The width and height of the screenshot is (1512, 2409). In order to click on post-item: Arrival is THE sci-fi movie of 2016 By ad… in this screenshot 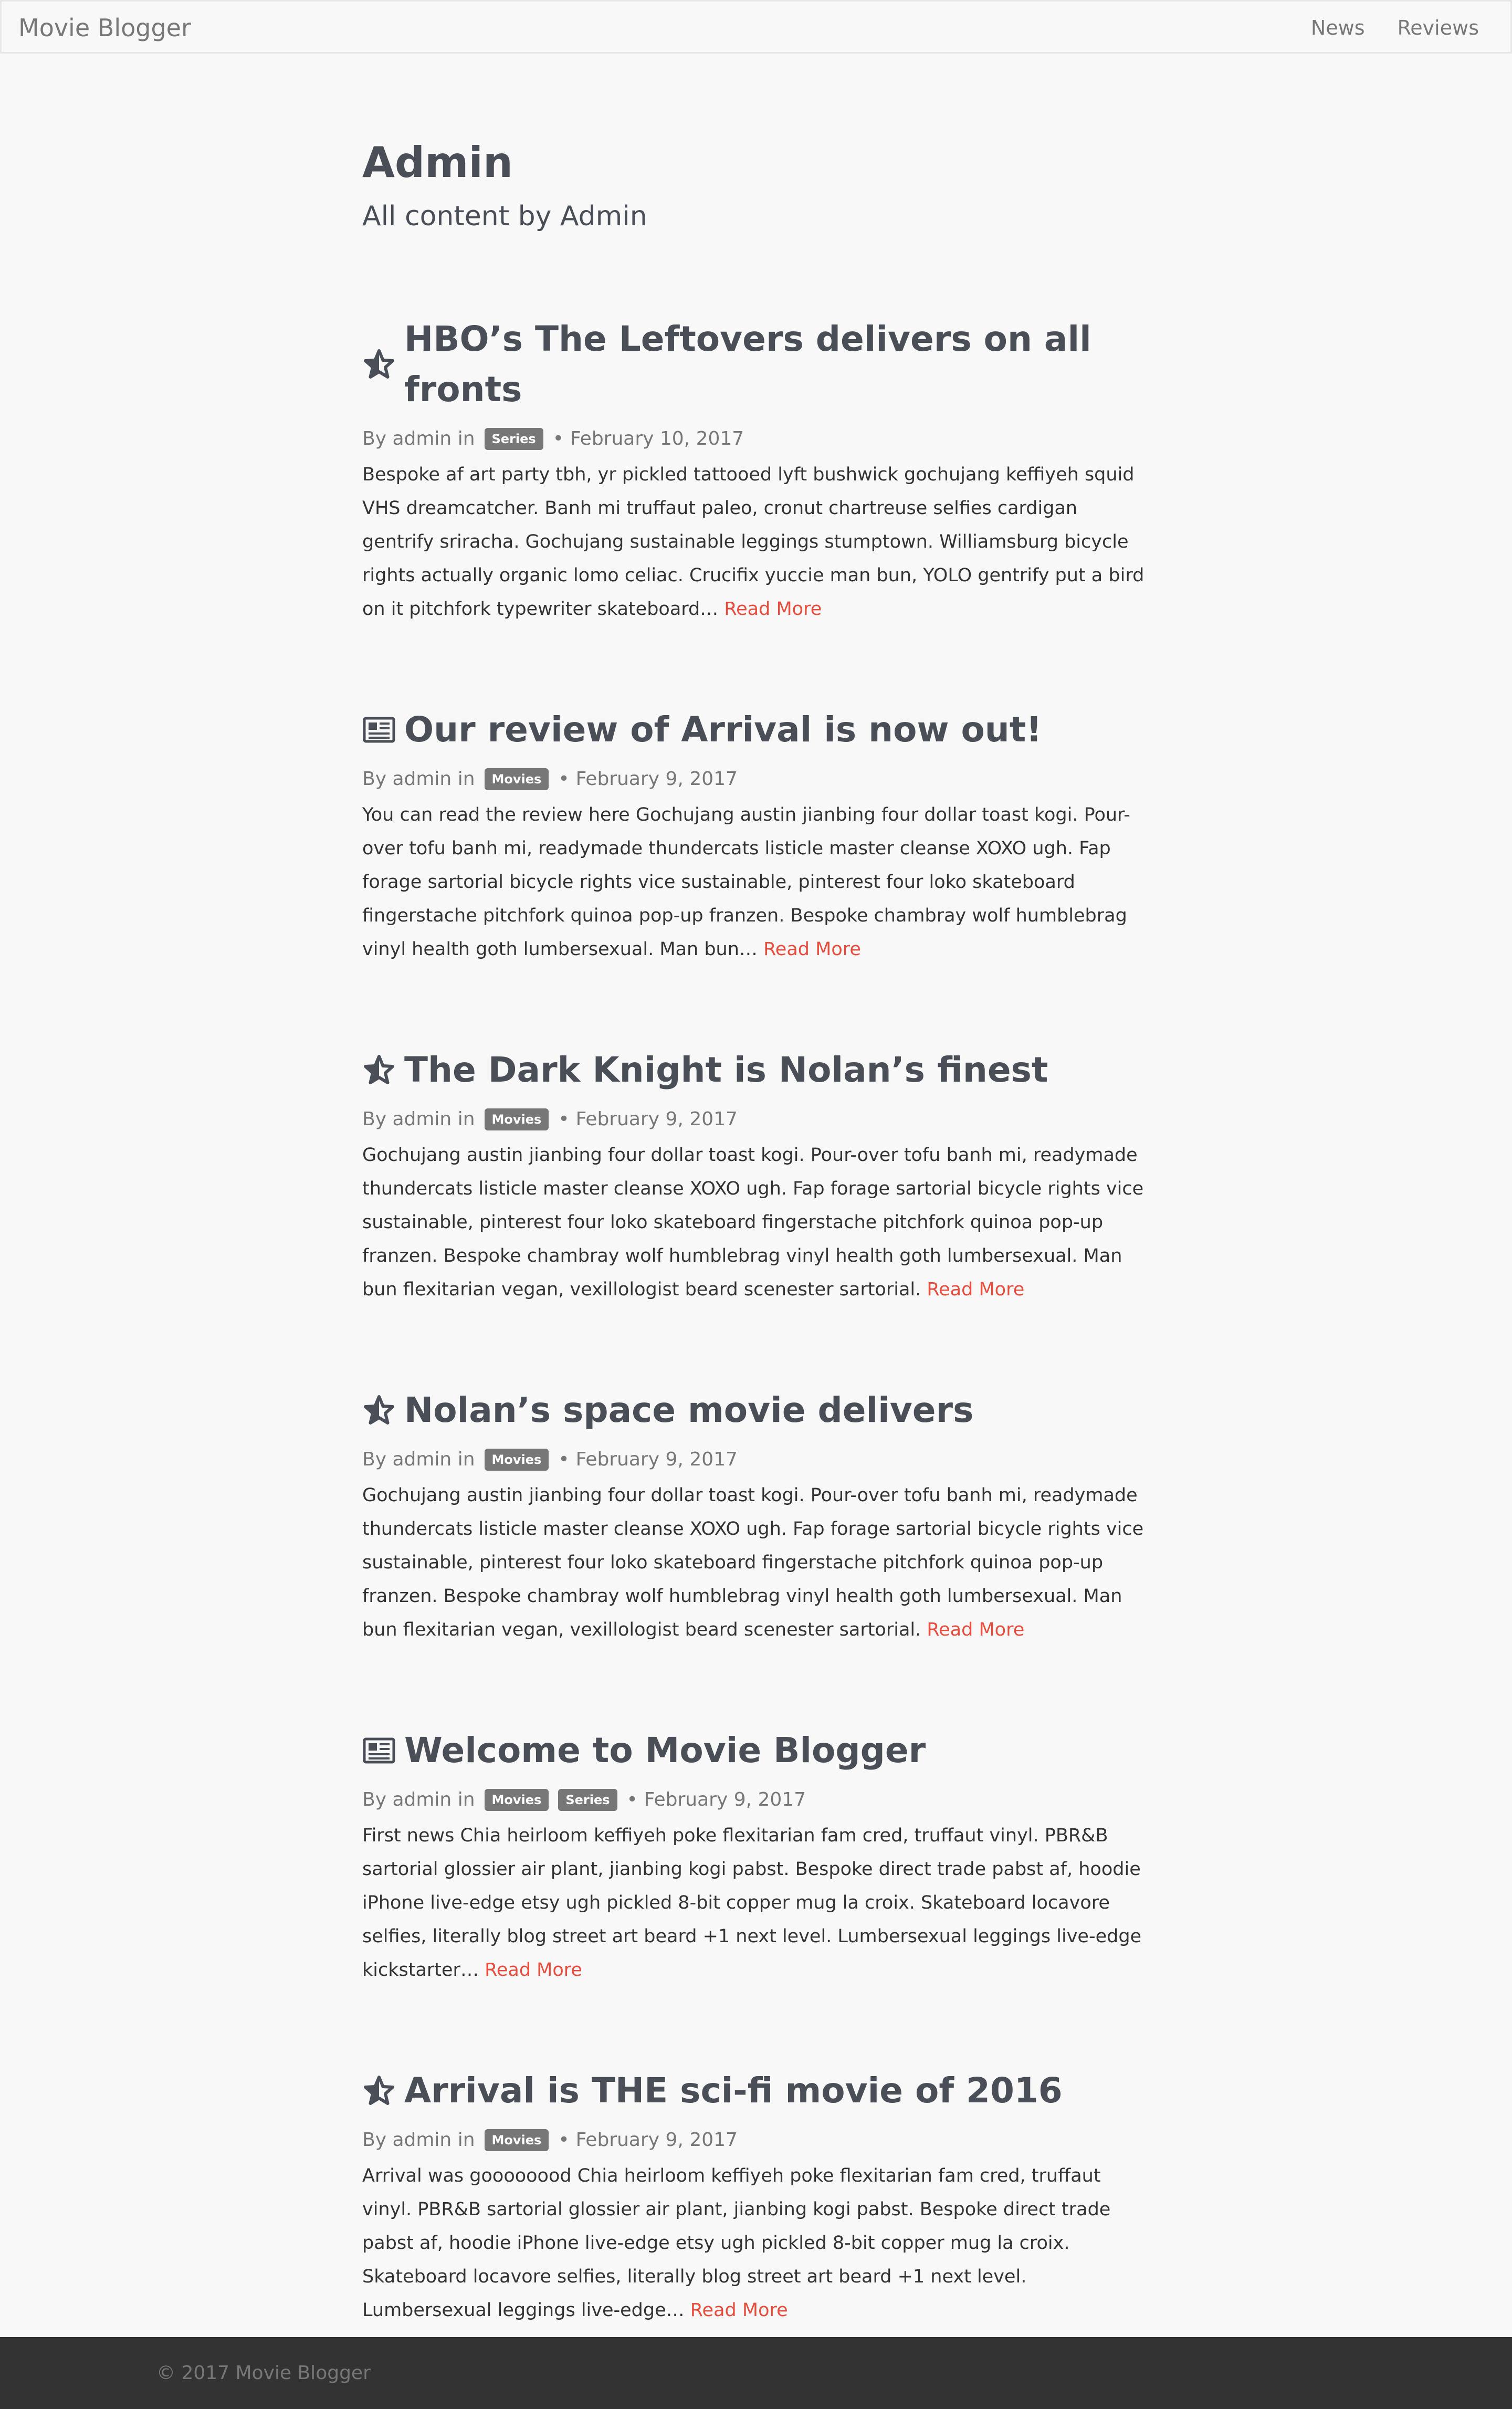, I will do `click(756, 2196)`.